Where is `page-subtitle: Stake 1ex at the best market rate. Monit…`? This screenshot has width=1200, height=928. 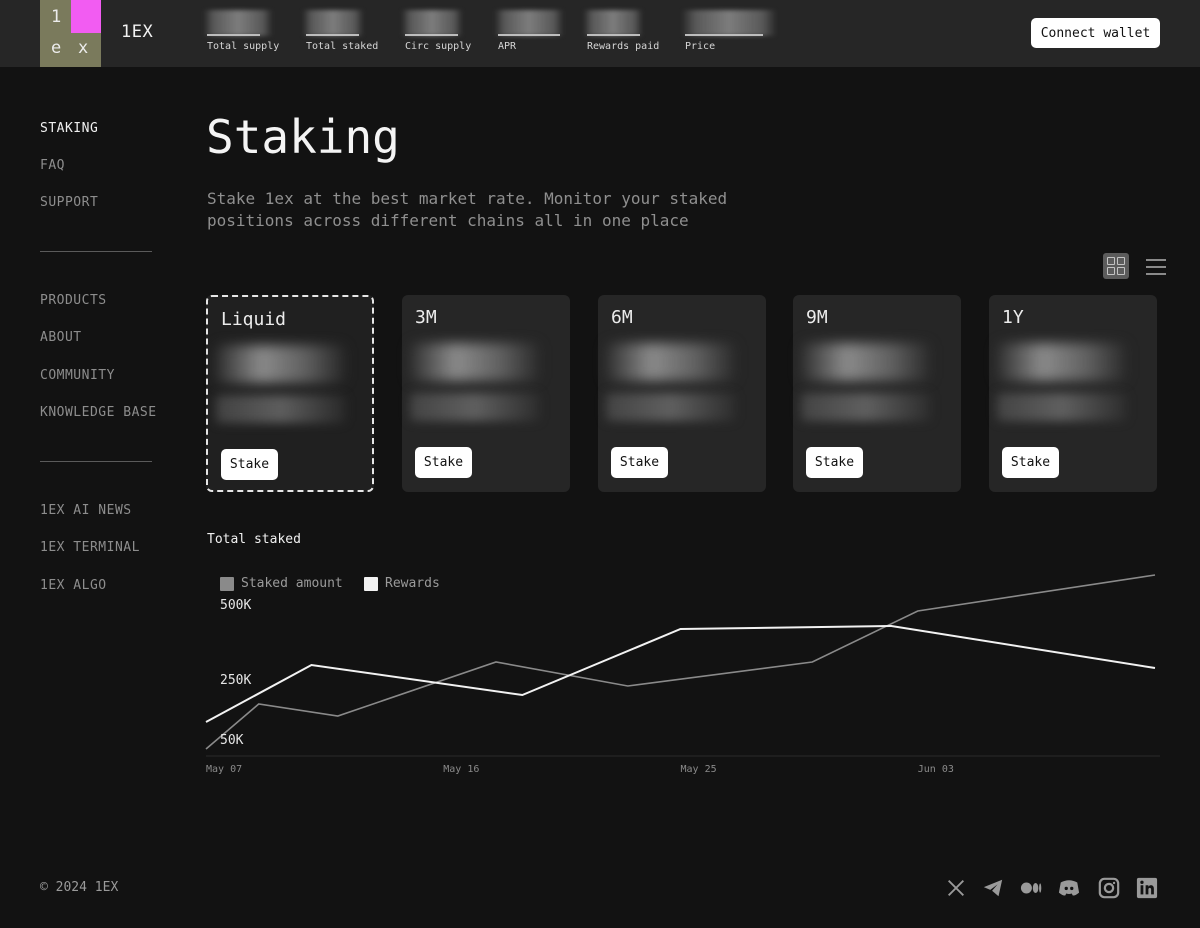
page-subtitle: Stake 1ex at the best market rate. Monit… is located at coordinates (467, 209).